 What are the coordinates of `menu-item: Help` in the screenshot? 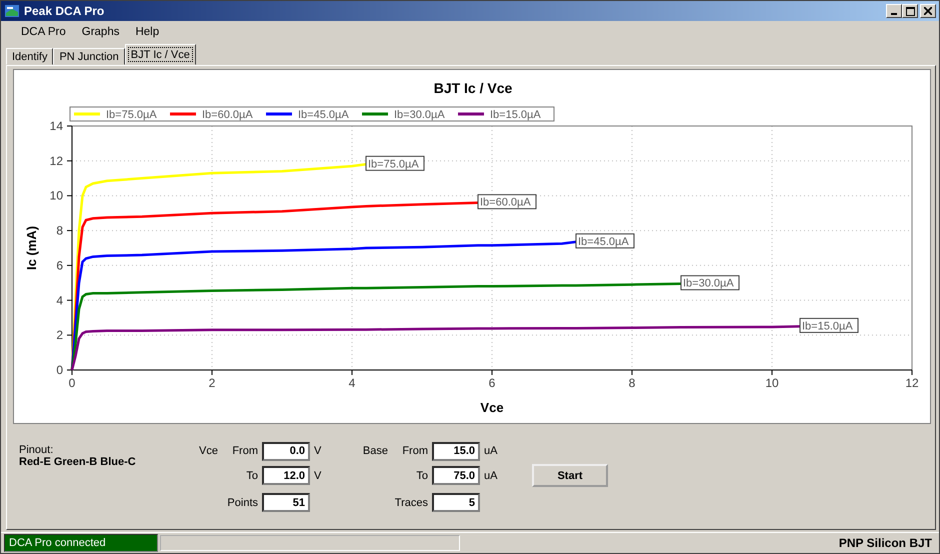 It's located at (147, 32).